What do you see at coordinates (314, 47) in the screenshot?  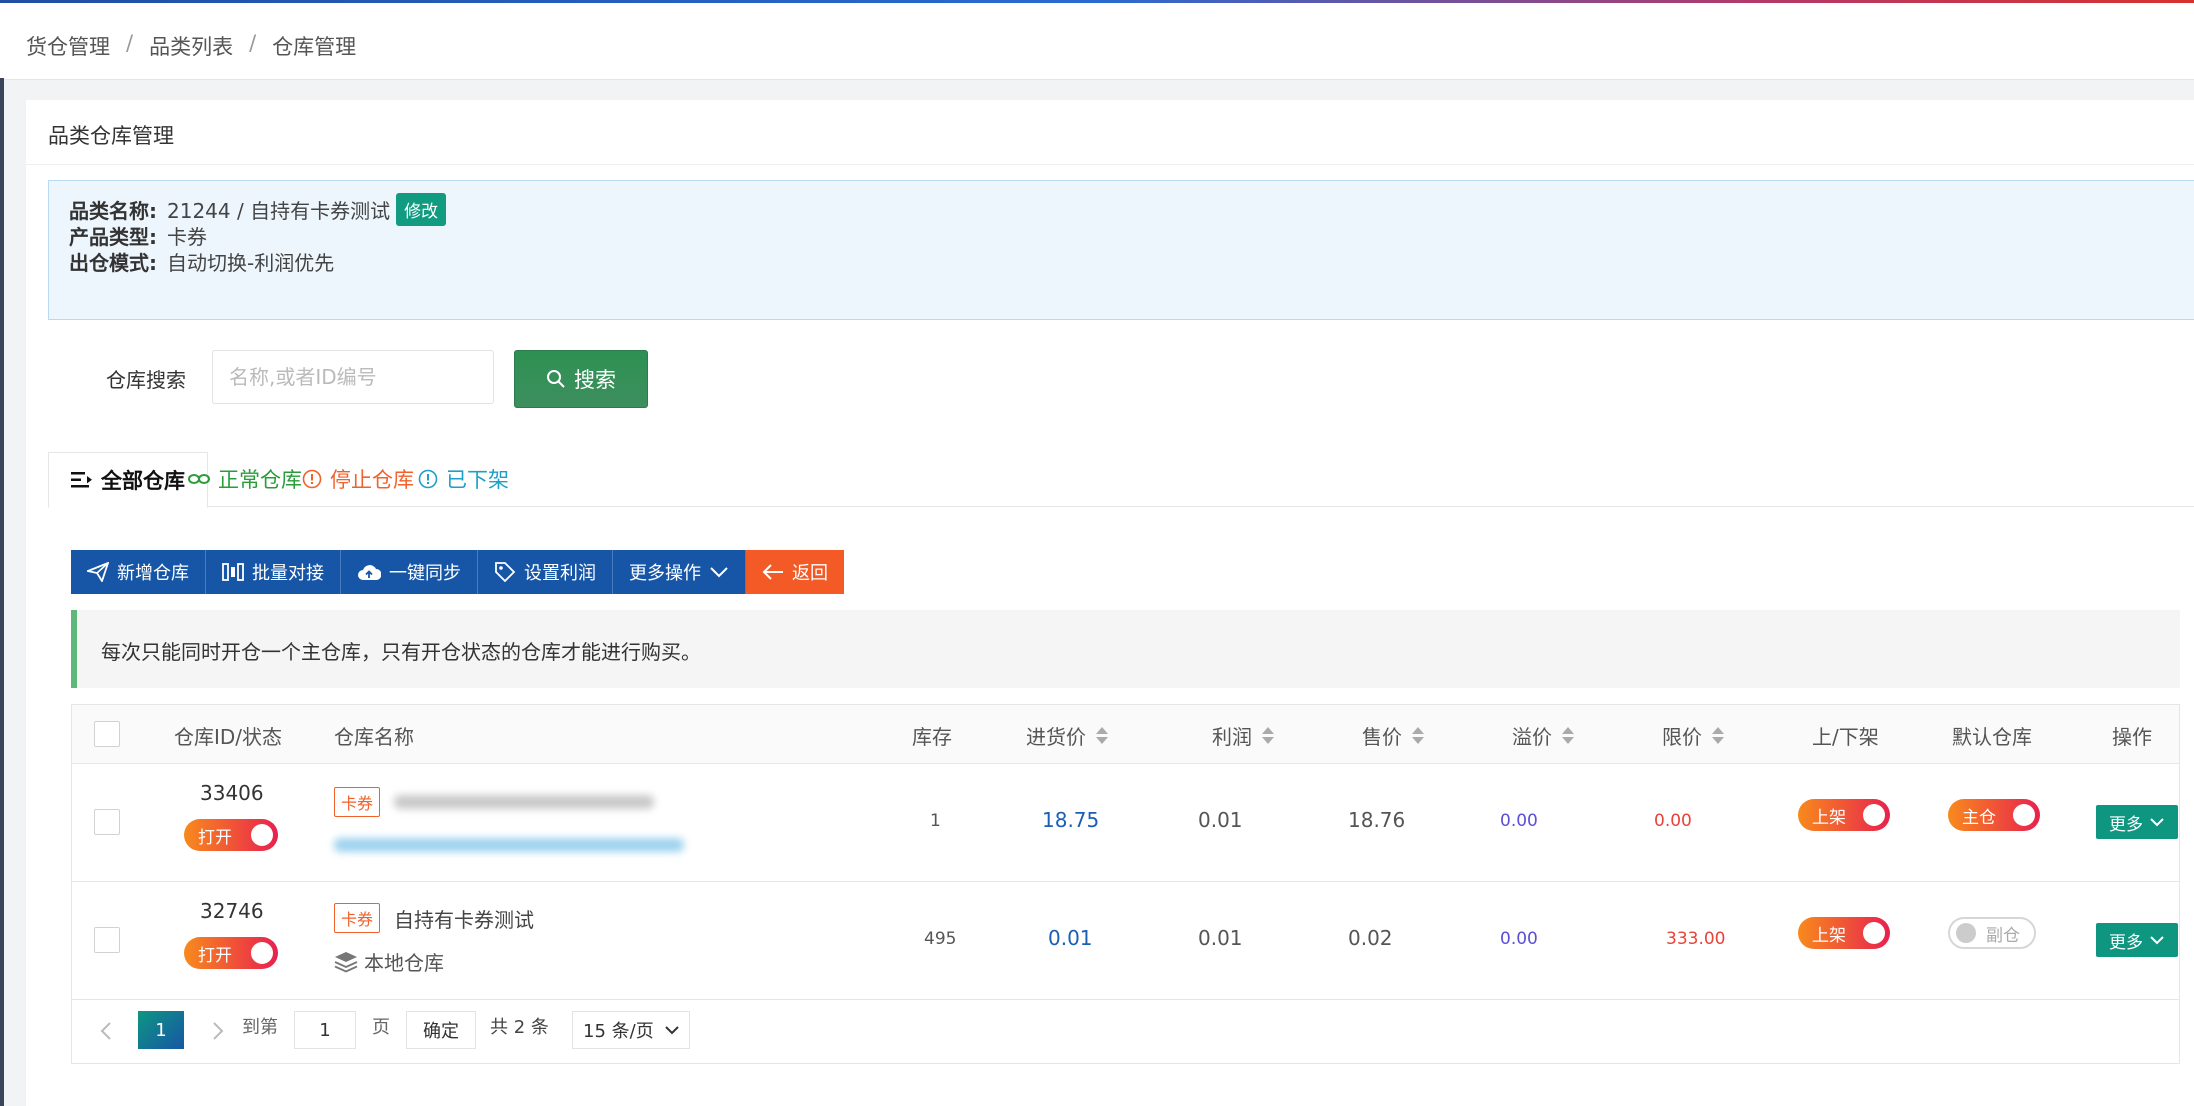 I see `breadcrumb-item-current: 仓库管理` at bounding box center [314, 47].